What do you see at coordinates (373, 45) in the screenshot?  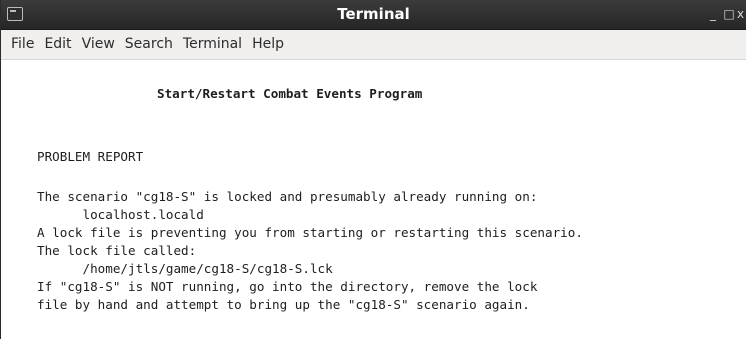 I see `menu-bar: File Edit View Search Terminal Help` at bounding box center [373, 45].